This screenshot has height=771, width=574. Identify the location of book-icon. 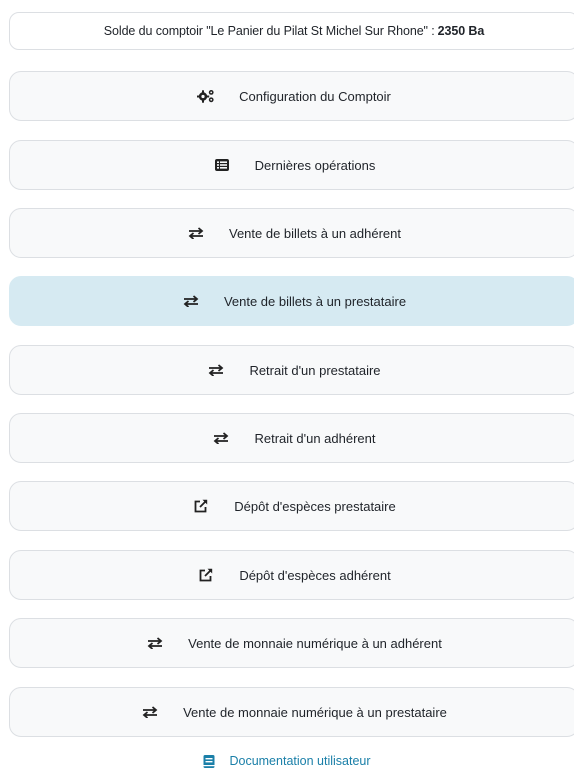
(209, 761).